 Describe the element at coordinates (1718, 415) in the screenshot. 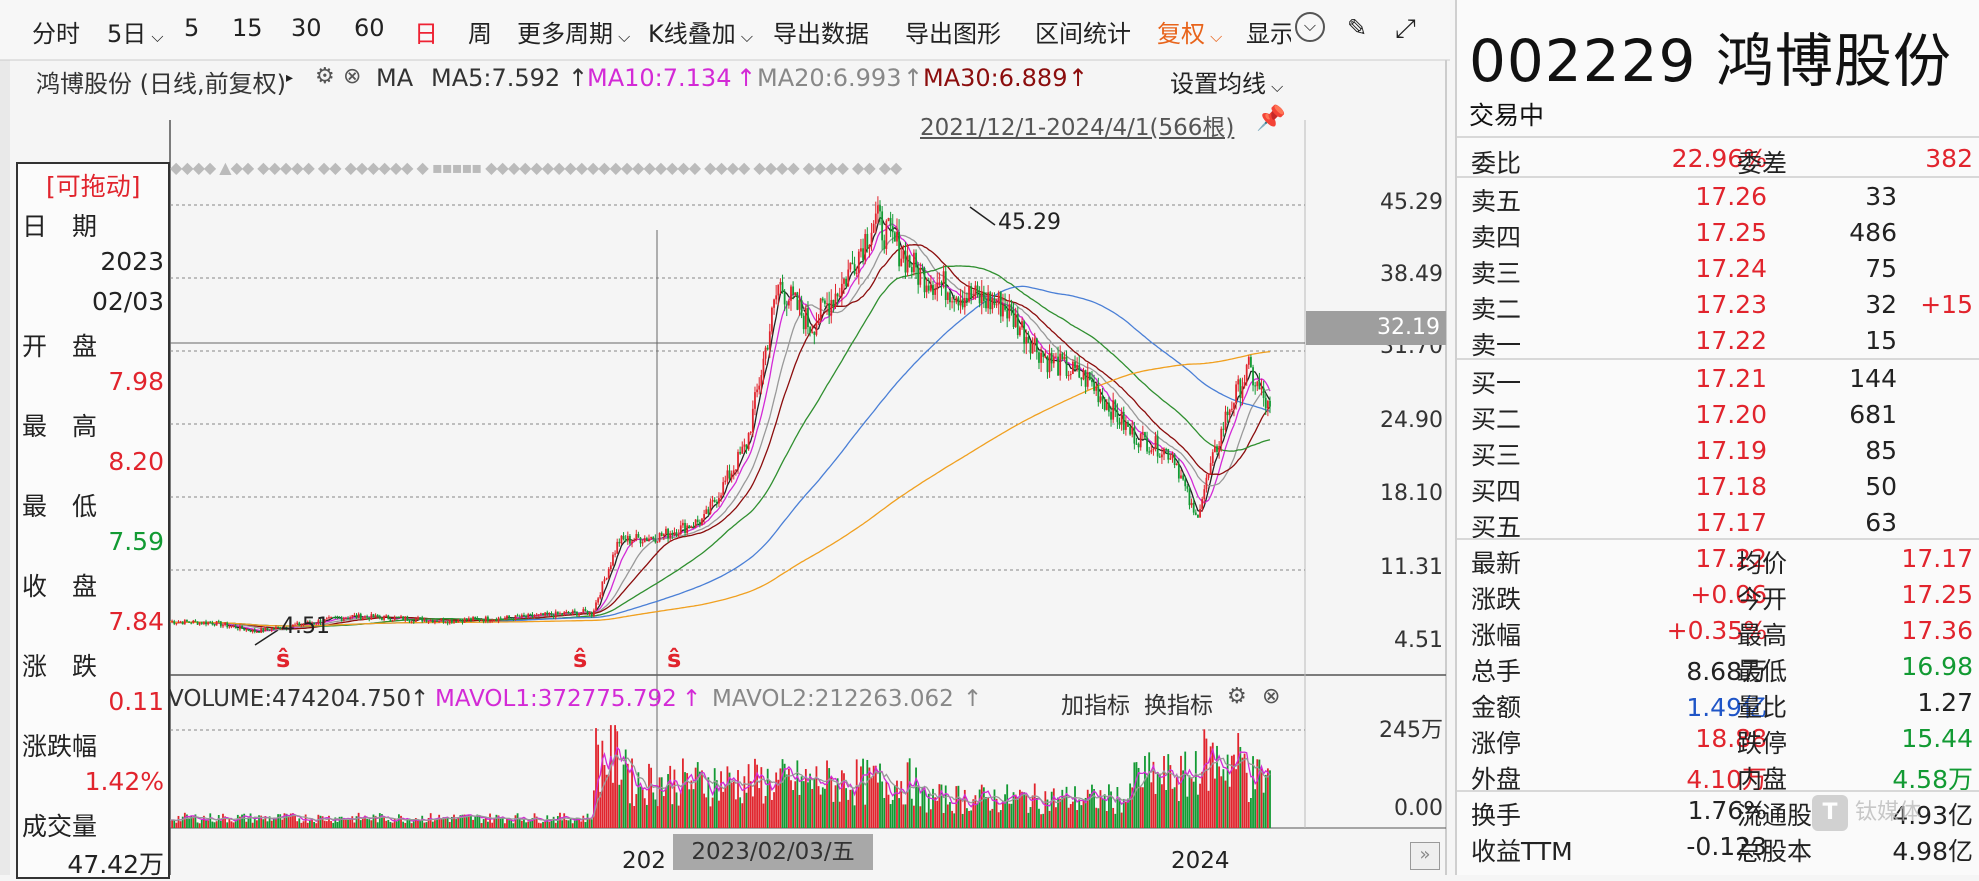

I see `buy-row: 买二 17.20 681` at that location.